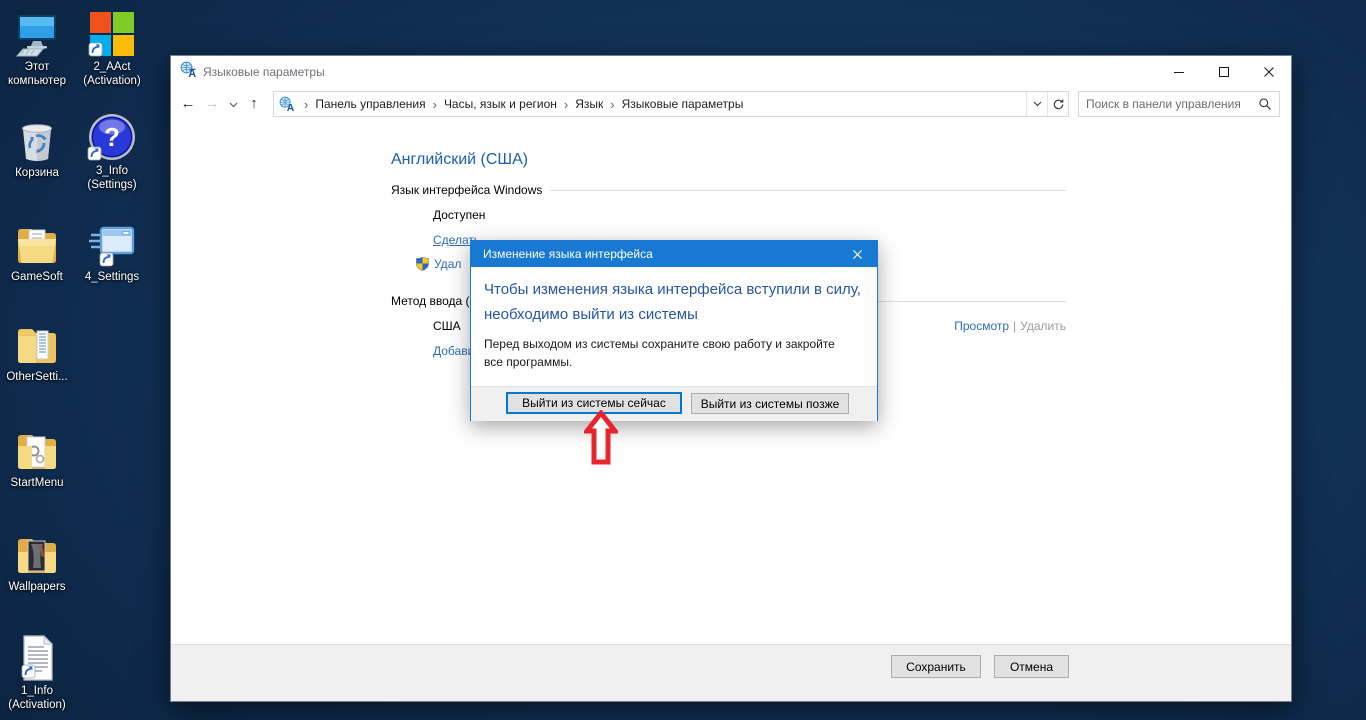  What do you see at coordinates (1057, 104) in the screenshot?
I see `refresh-icon` at bounding box center [1057, 104].